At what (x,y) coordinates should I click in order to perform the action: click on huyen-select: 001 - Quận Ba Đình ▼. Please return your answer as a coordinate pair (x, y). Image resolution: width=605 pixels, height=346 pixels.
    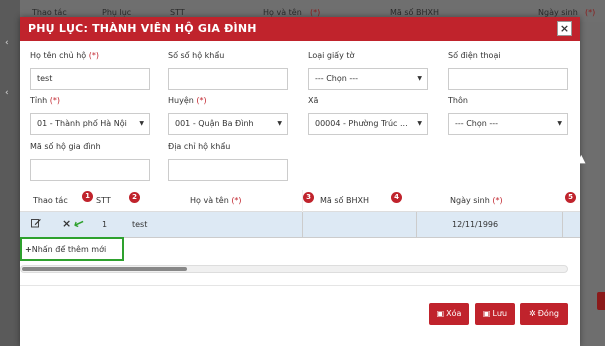
    Looking at the image, I should click on (228, 124).